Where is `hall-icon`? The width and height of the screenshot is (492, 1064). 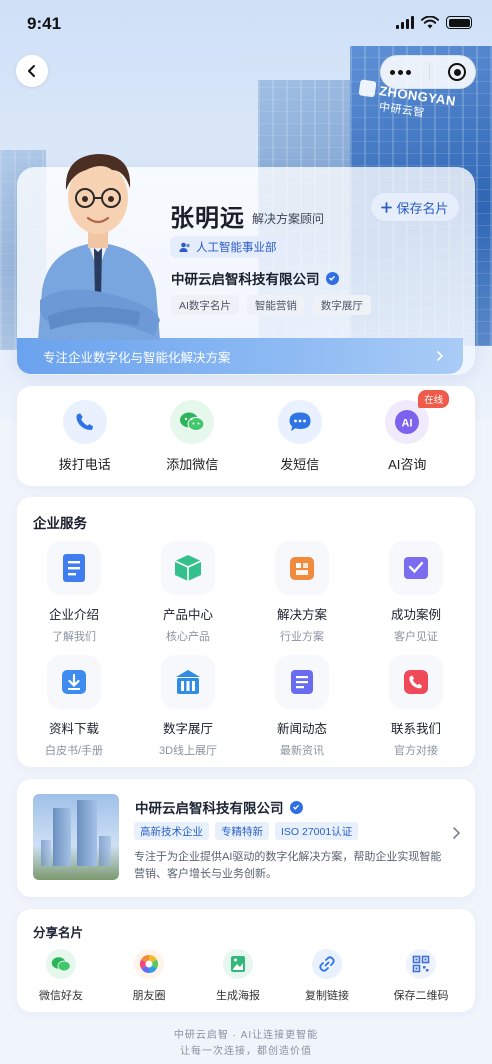 hall-icon is located at coordinates (188, 682).